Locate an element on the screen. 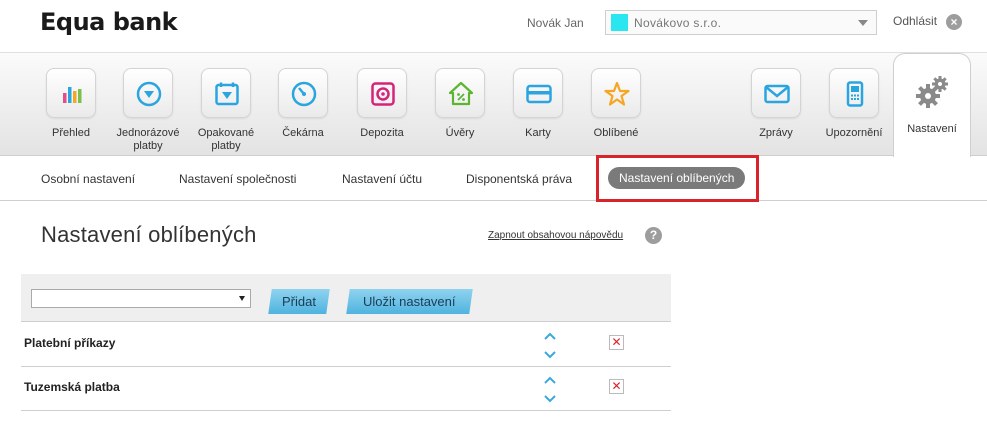 This screenshot has height=433, width=987. nav-item-opakovane-platby: Opakované platby is located at coordinates (226, 110).